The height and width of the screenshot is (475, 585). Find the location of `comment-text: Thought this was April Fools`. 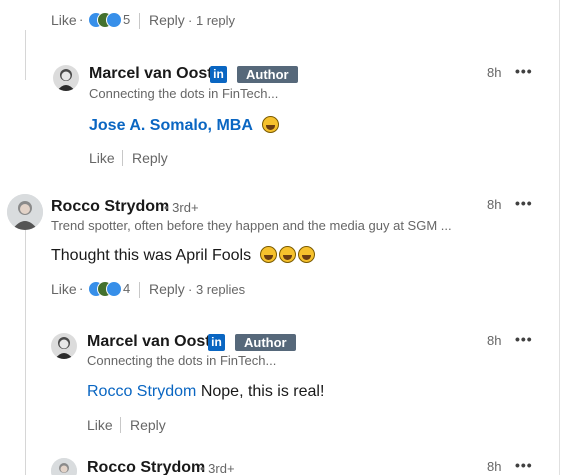

comment-text: Thought this was April Fools is located at coordinates (183, 255).